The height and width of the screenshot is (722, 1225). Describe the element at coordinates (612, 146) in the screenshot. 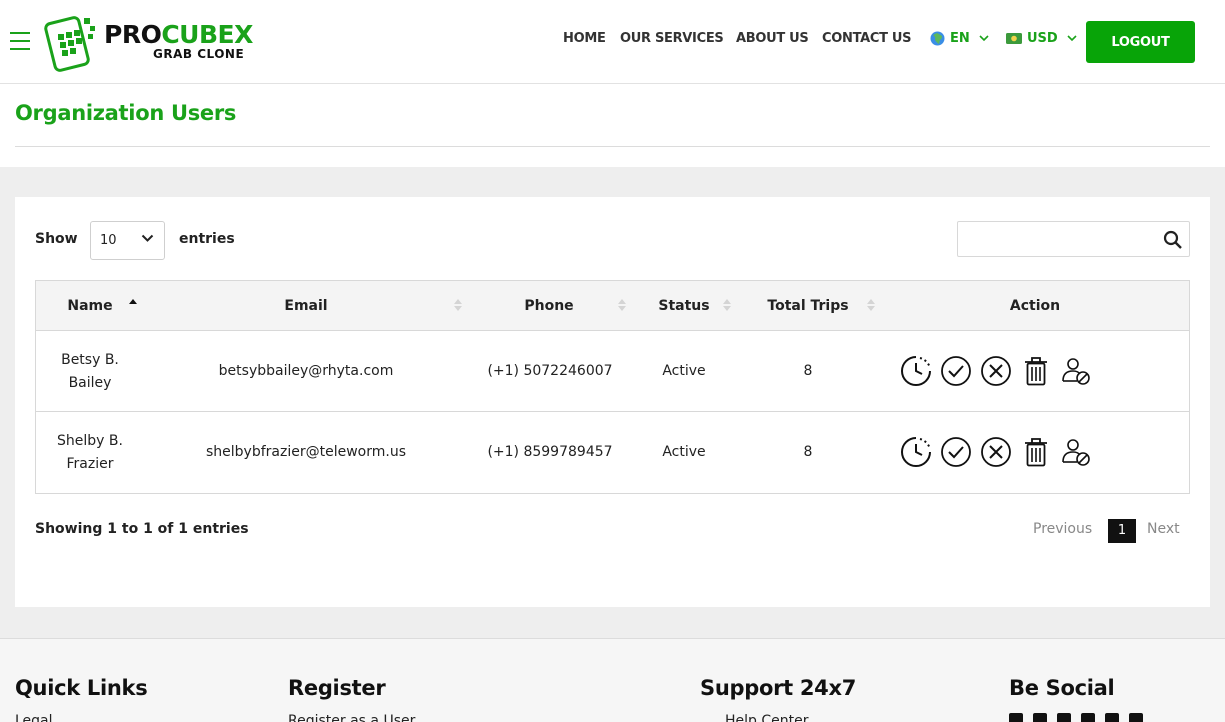

I see `title-divider` at that location.